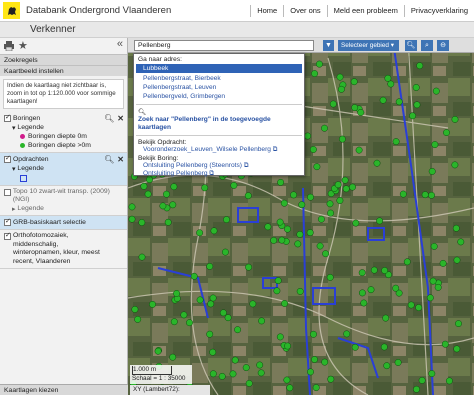 Image resolution: width=474 pixels, height=396 pixels. I want to click on flanders-lion-logo, so click(11, 10).